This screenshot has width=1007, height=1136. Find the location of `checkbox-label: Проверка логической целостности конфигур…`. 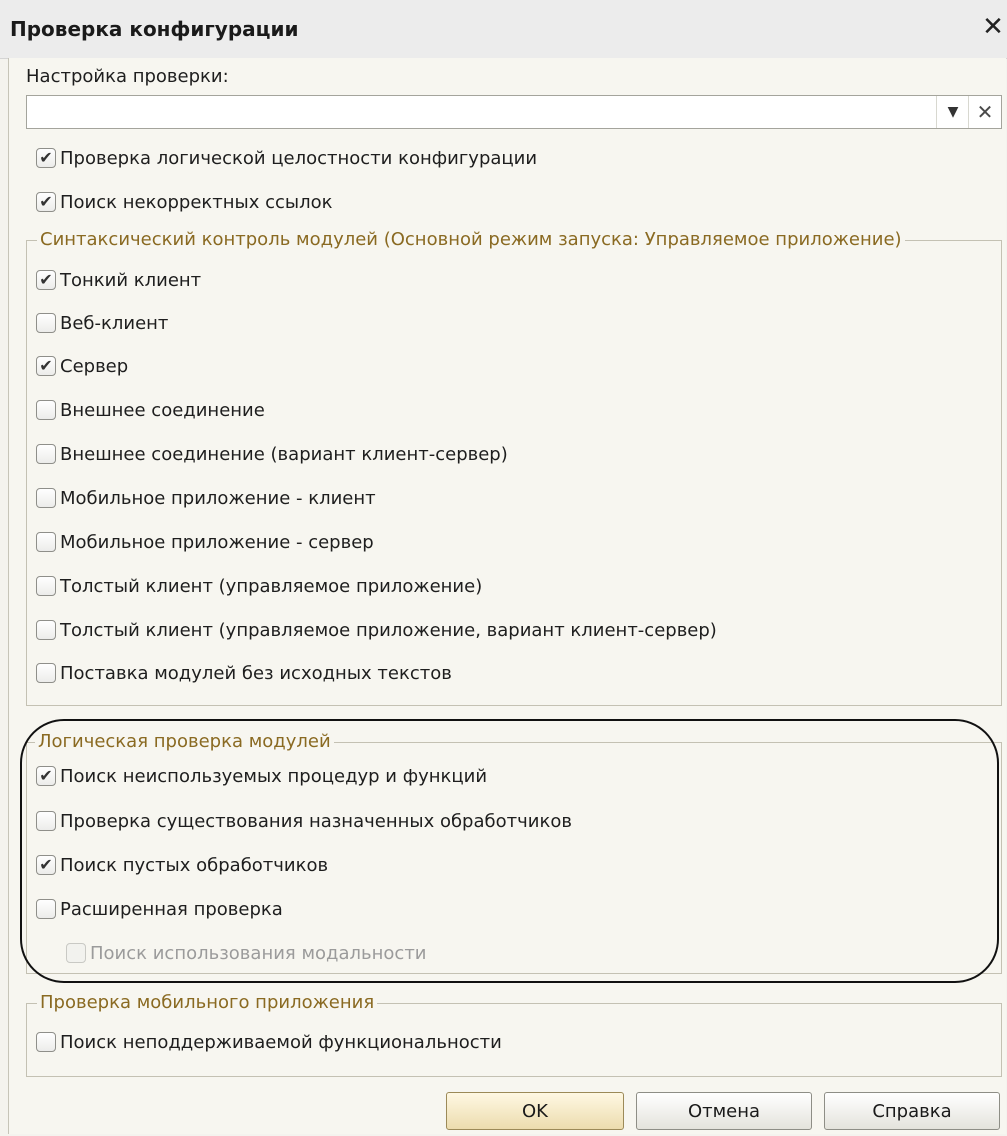

checkbox-label: Проверка логической целостности конфигур… is located at coordinates (299, 158).